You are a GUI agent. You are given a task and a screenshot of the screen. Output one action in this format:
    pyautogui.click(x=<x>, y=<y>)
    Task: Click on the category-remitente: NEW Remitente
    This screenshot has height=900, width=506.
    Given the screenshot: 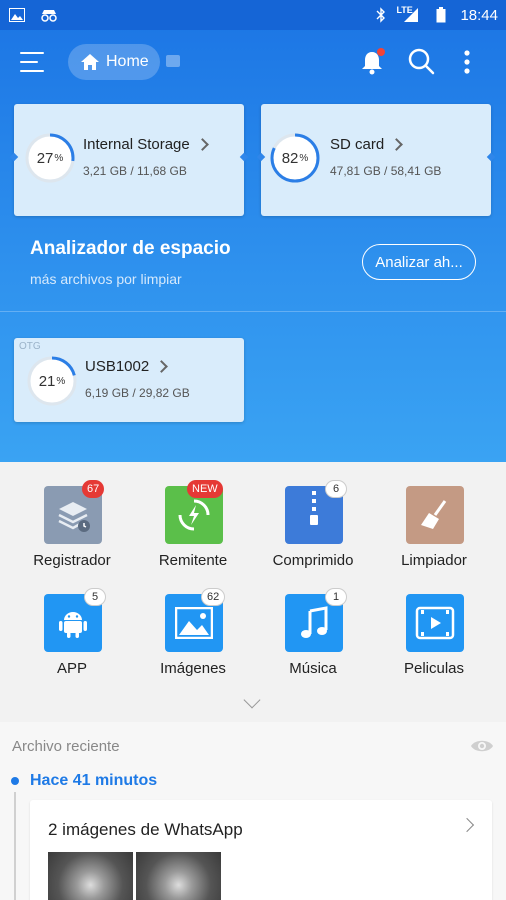 What is the action you would take?
    pyautogui.click(x=193, y=533)
    